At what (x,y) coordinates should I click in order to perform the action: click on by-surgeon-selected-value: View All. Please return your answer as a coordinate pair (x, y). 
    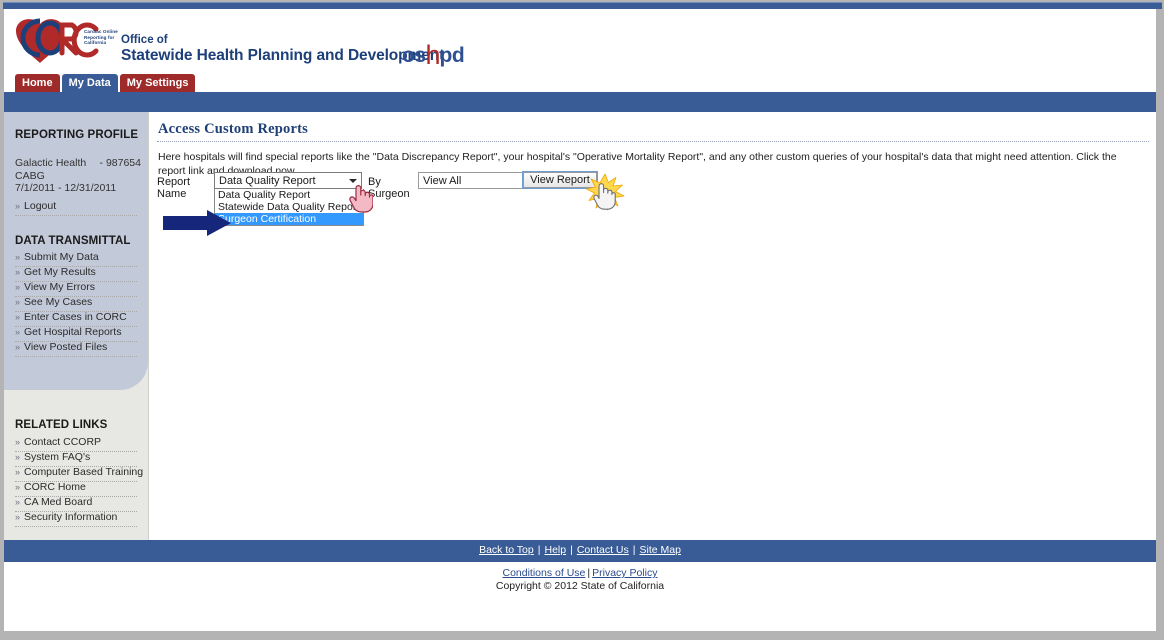
    Looking at the image, I should click on (442, 181).